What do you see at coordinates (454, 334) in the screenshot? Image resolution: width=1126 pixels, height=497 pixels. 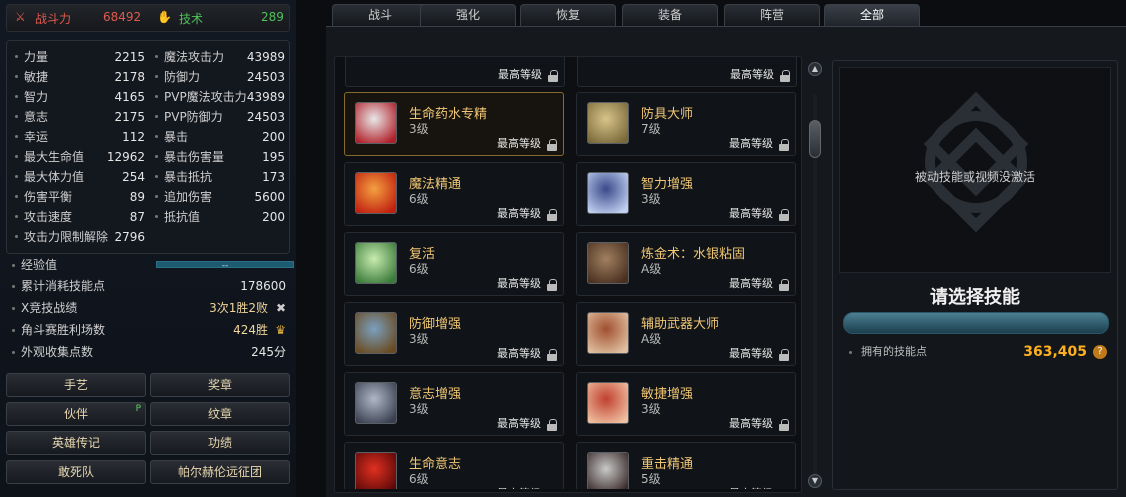 I see `skill-card: 防御增强 3级 最高等级` at bounding box center [454, 334].